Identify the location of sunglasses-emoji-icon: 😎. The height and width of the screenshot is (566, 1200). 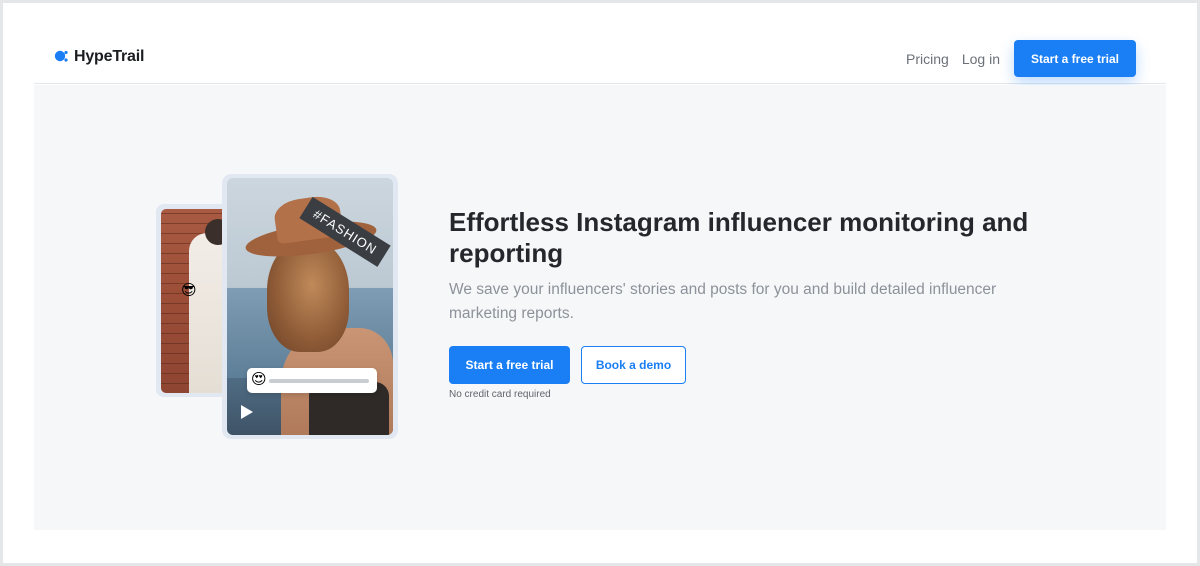
(189, 290).